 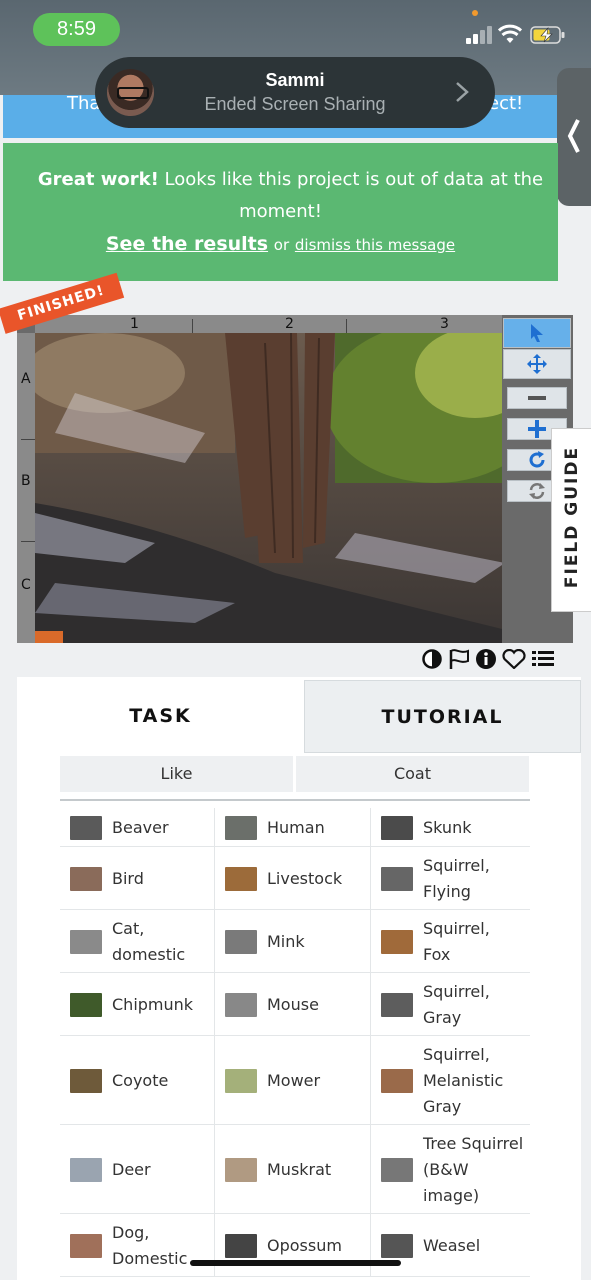 What do you see at coordinates (450, 878) in the screenshot?
I see `species-choice: Squirrel, Flying` at bounding box center [450, 878].